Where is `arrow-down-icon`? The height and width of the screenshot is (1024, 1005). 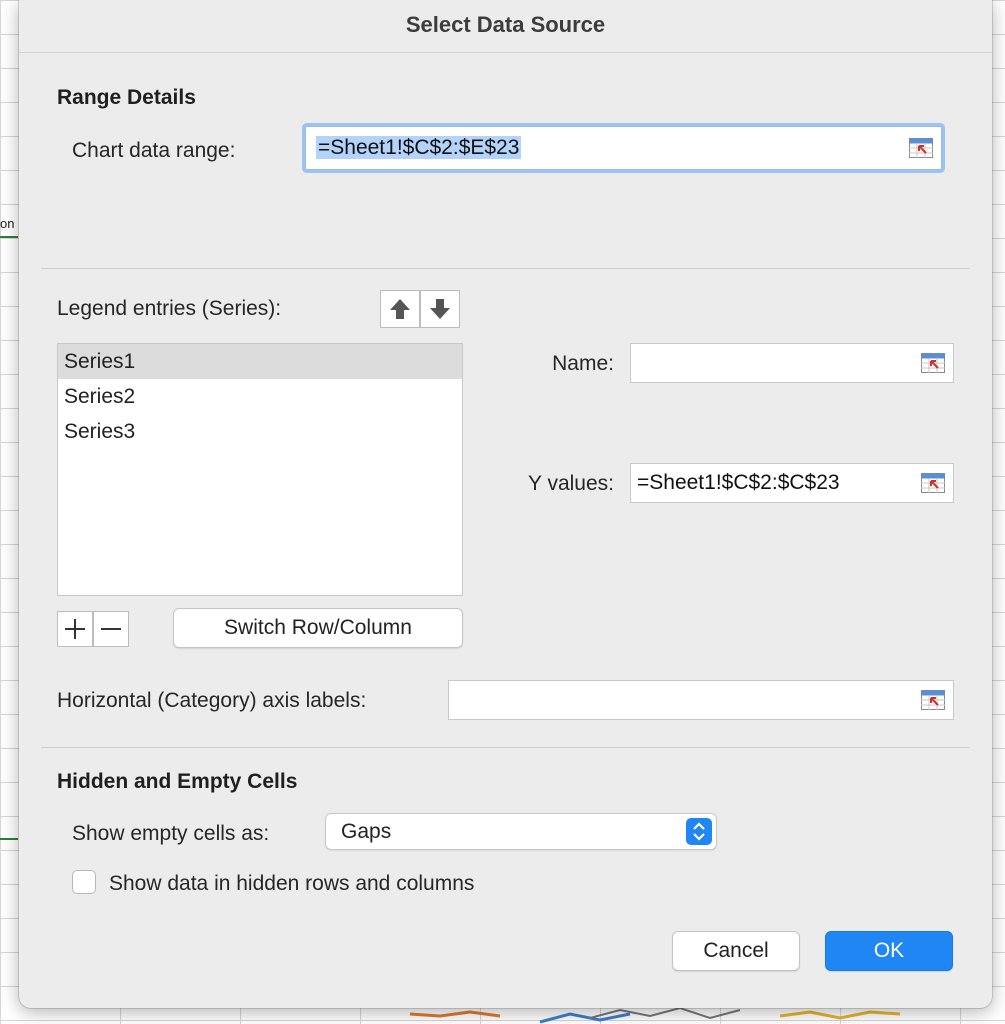 arrow-down-icon is located at coordinates (440, 309).